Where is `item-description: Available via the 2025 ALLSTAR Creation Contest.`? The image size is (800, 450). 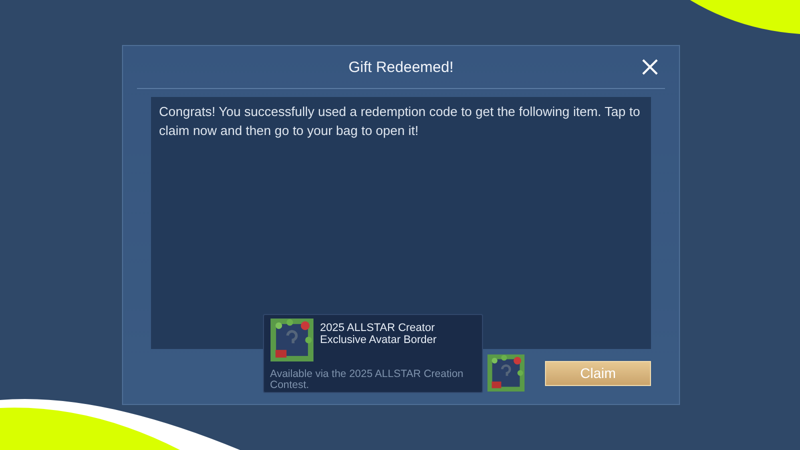 item-description: Available via the 2025 ALLSTAR Creation Contest. is located at coordinates (367, 380).